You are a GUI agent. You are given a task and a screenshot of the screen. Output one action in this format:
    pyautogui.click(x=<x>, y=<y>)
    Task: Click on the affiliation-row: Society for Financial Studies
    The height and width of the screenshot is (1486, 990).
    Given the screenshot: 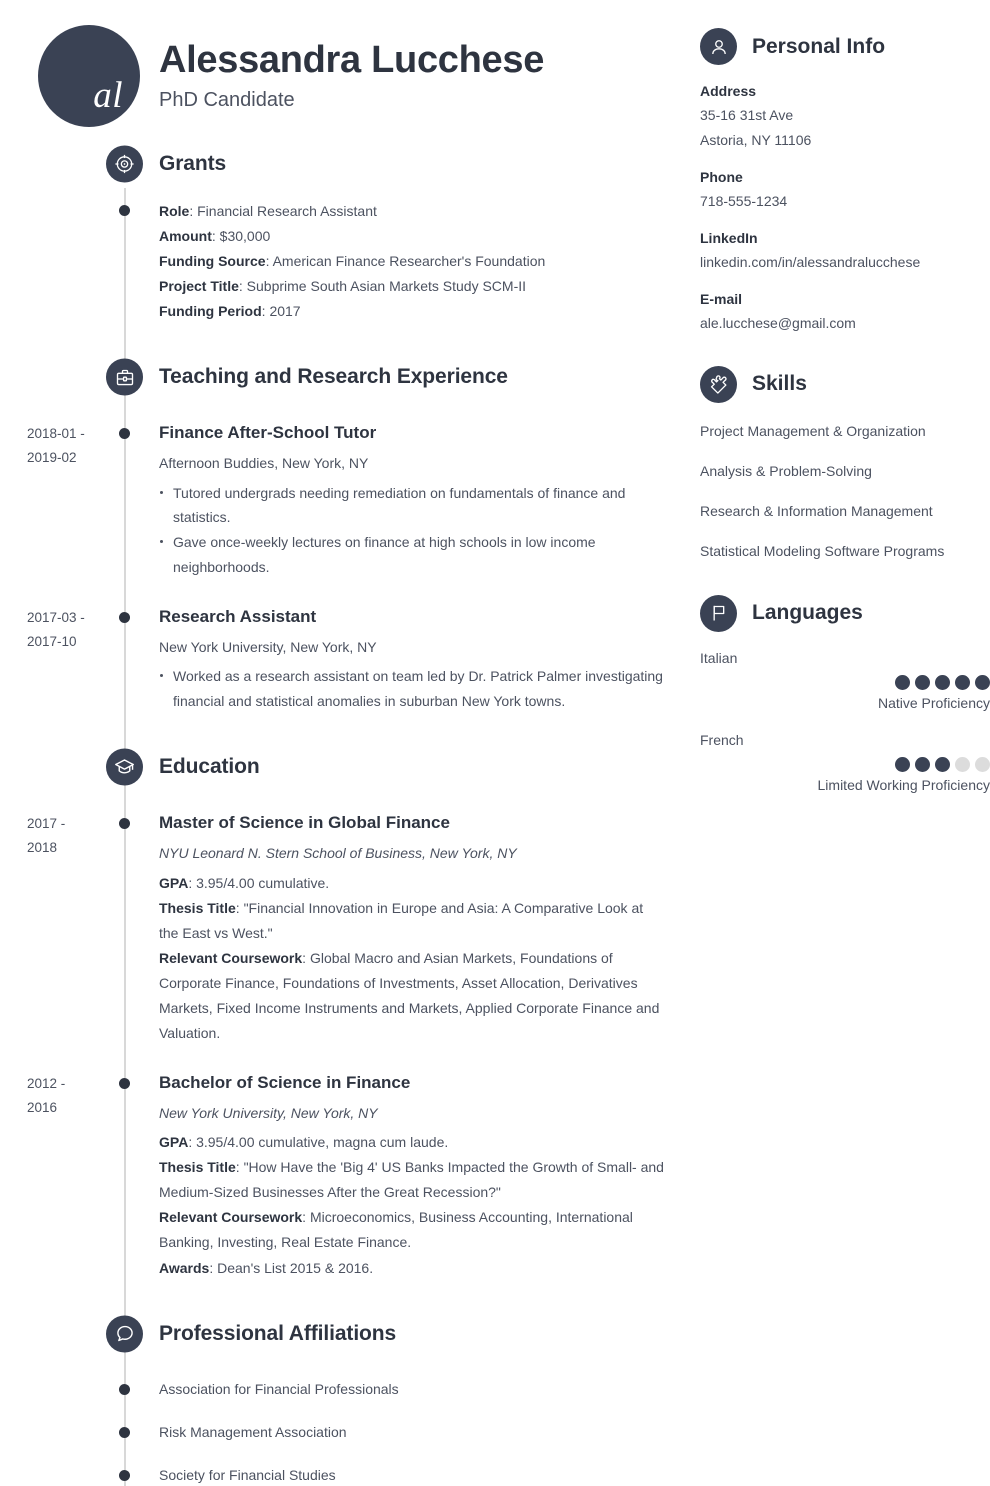 What is the action you would take?
    pyautogui.click(x=345, y=1475)
    